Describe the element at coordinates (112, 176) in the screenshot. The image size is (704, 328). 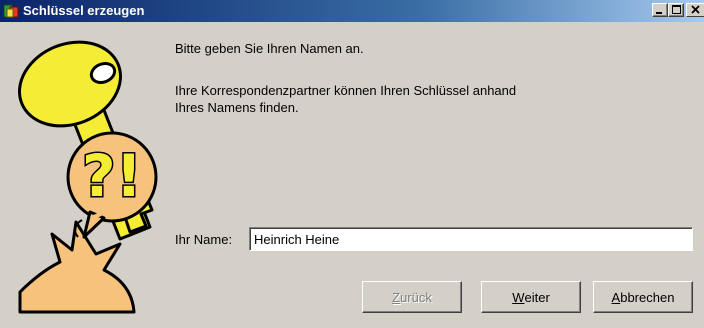
I see `question-exclaim-glyphs: ?!` at that location.